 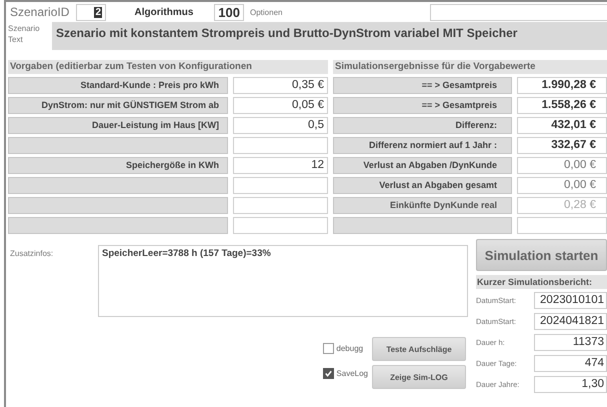 What do you see at coordinates (570, 384) in the screenshot?
I see `report-value-field: 1,30` at bounding box center [570, 384].